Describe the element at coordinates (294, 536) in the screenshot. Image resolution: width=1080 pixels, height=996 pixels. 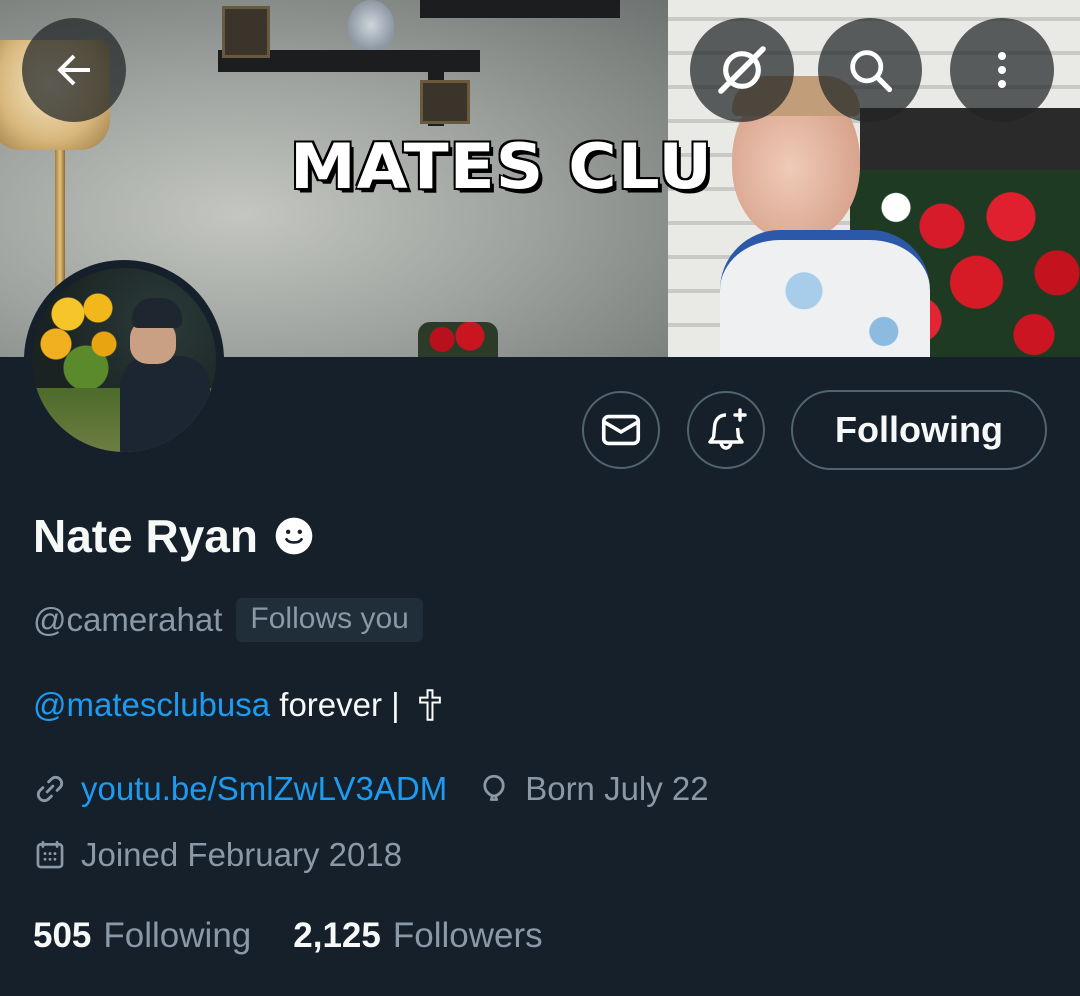
I see `smiley-icon` at that location.